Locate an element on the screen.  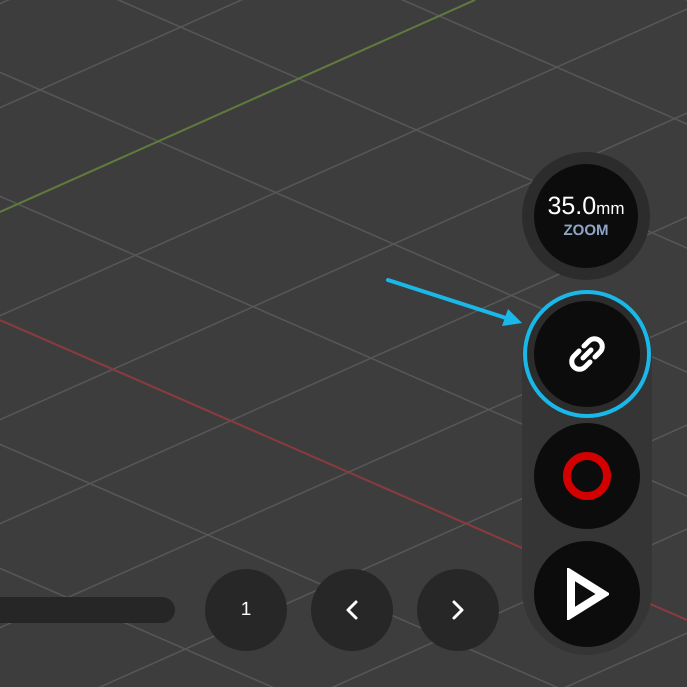
focal-length: 35.0mm is located at coordinates (586, 207).